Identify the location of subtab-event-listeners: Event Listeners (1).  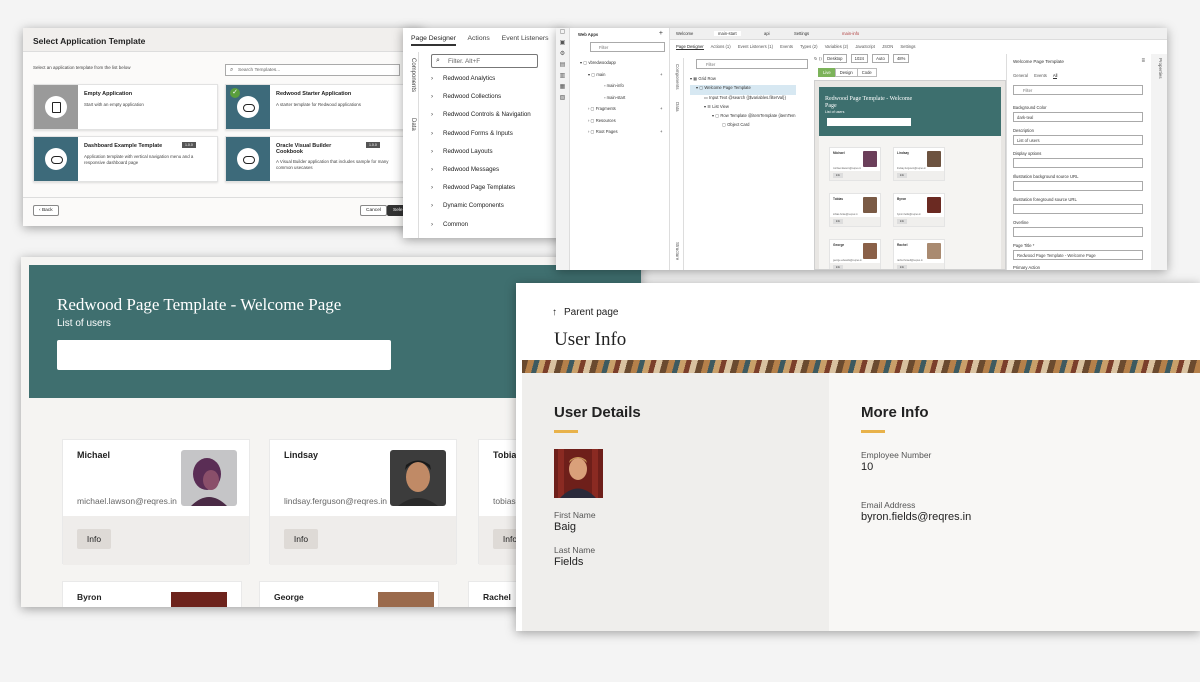
(755, 46).